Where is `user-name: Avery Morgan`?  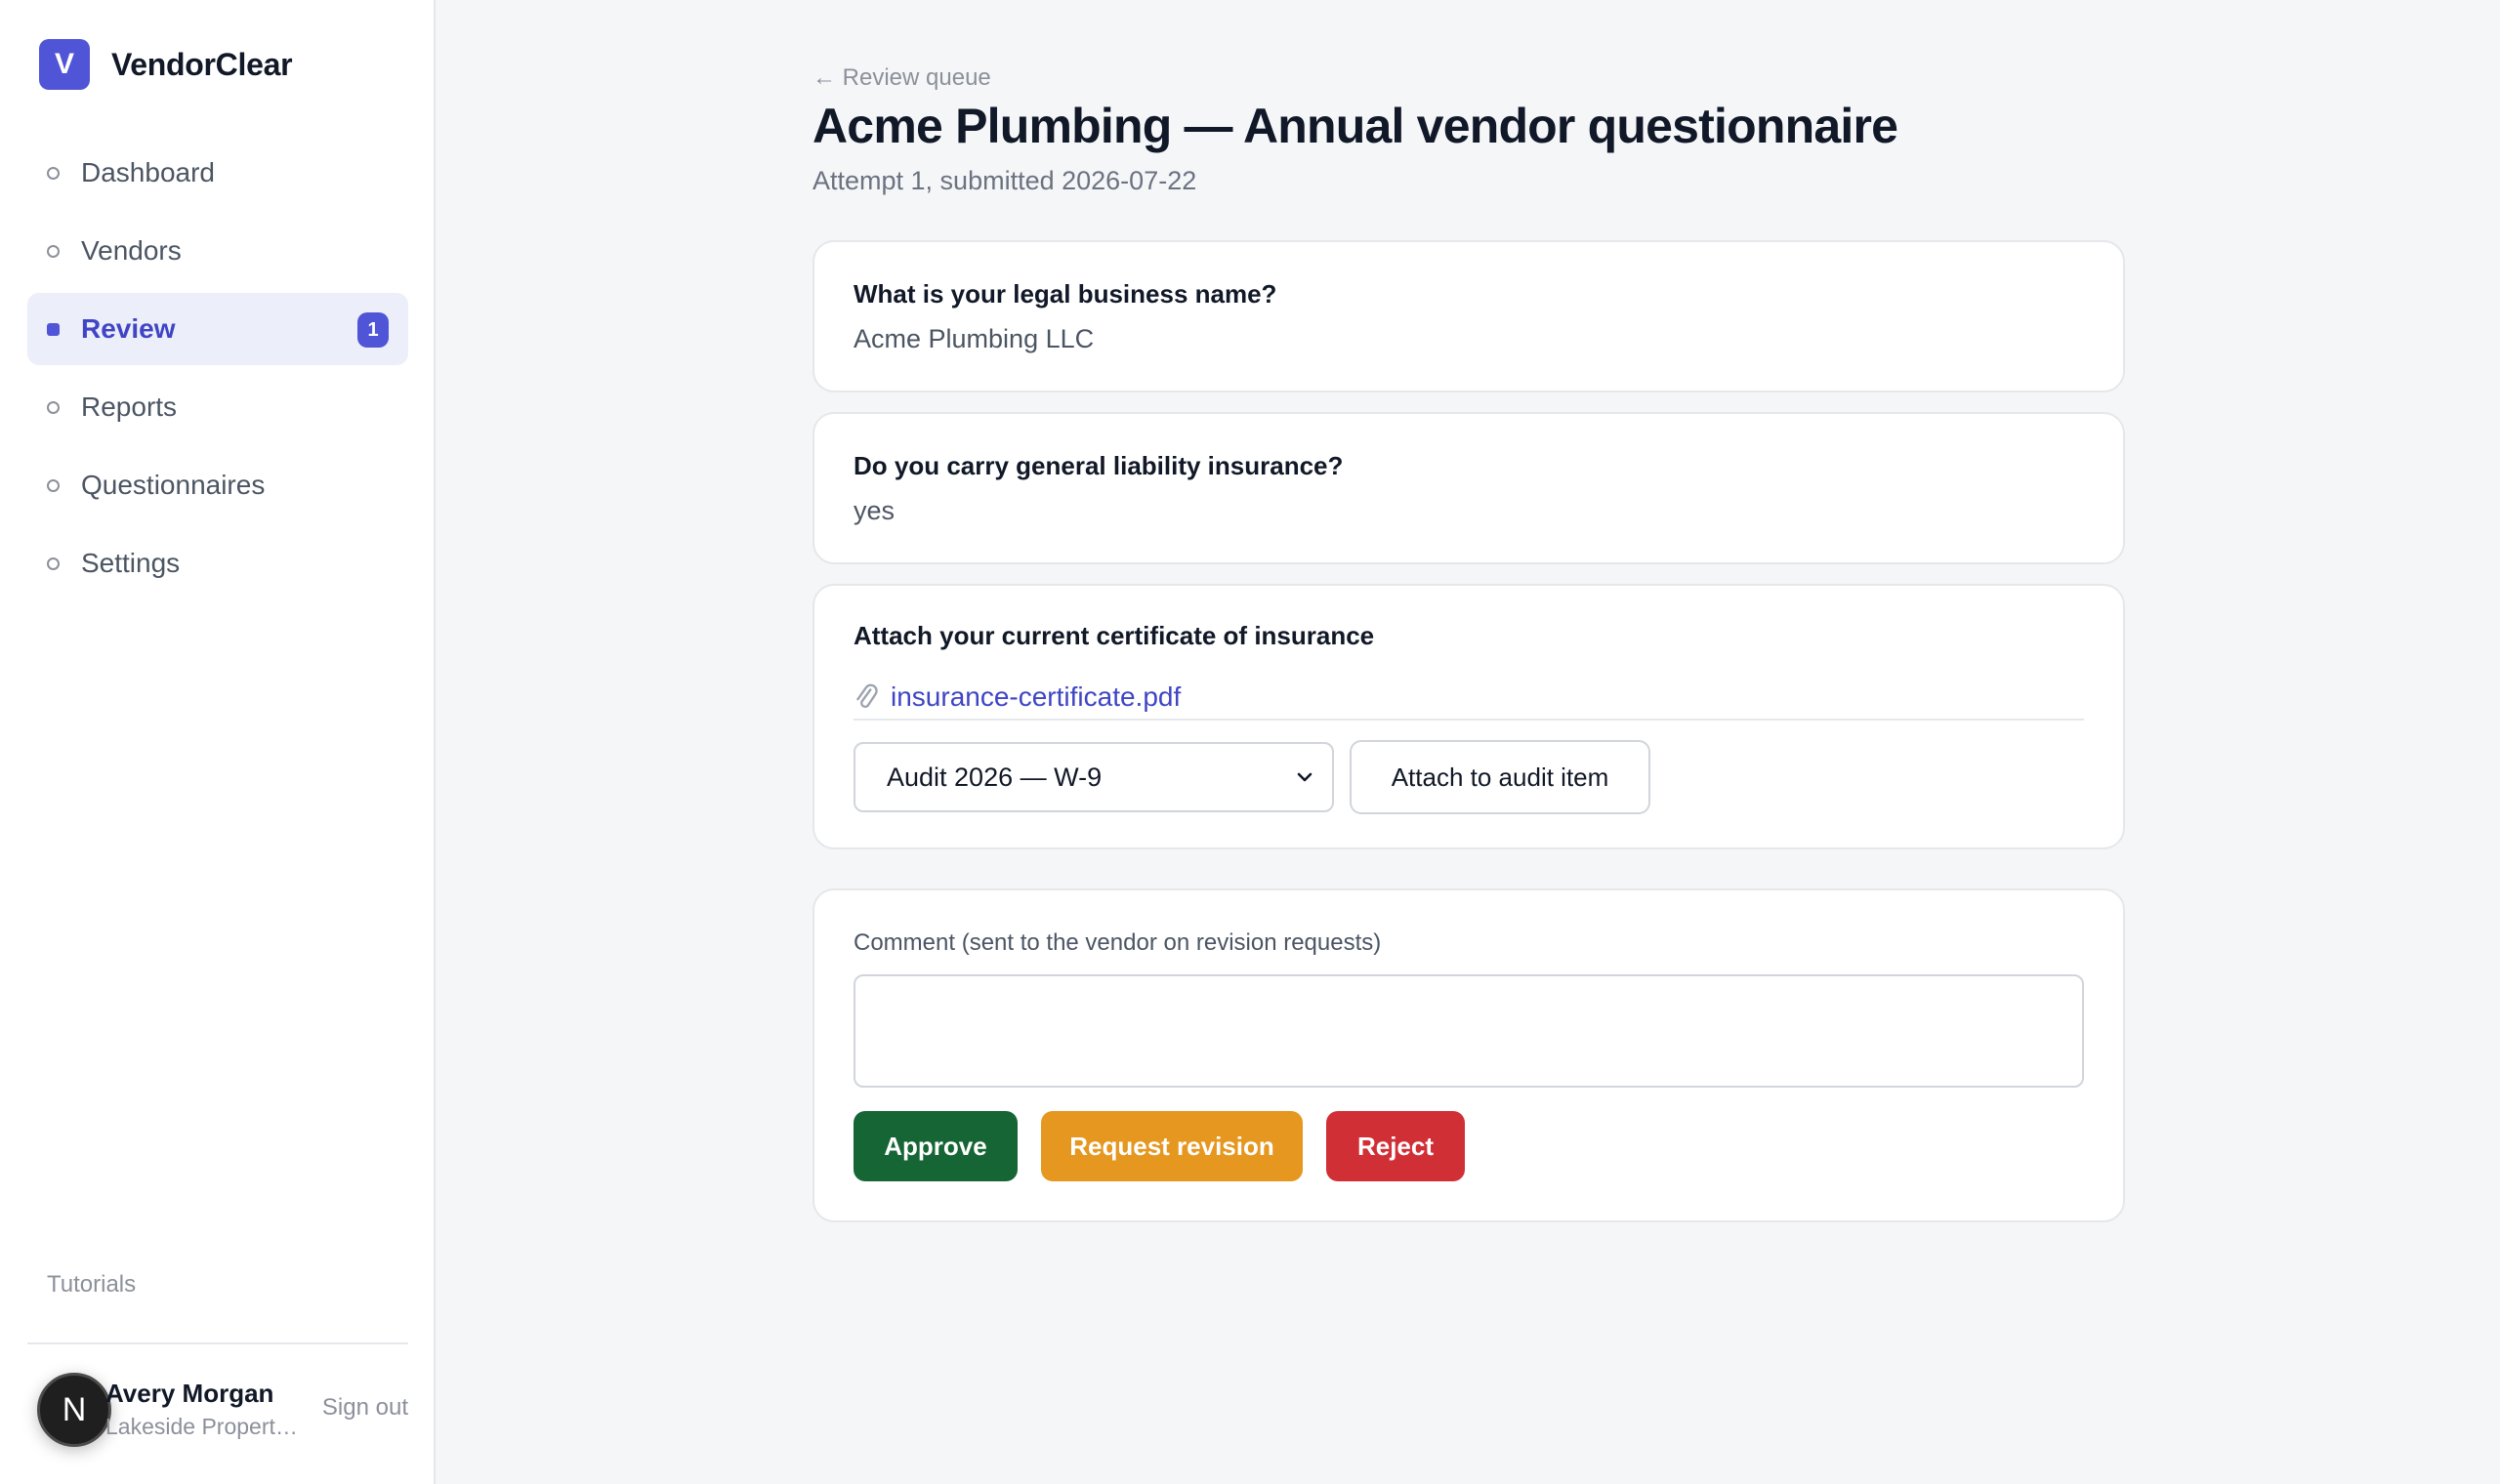 user-name: Avery Morgan is located at coordinates (189, 1393).